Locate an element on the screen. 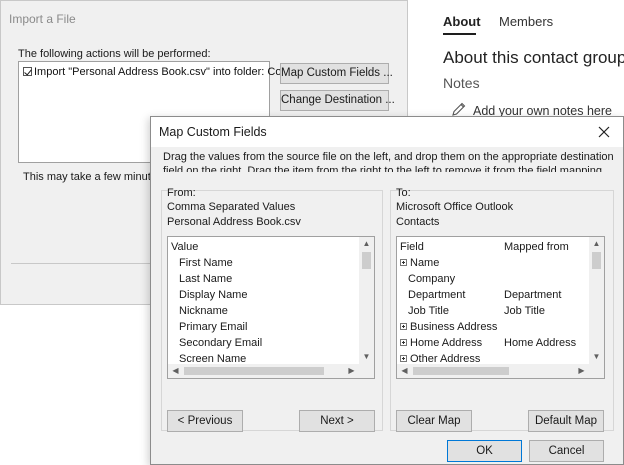  list-item: Nickname is located at coordinates (203, 311).